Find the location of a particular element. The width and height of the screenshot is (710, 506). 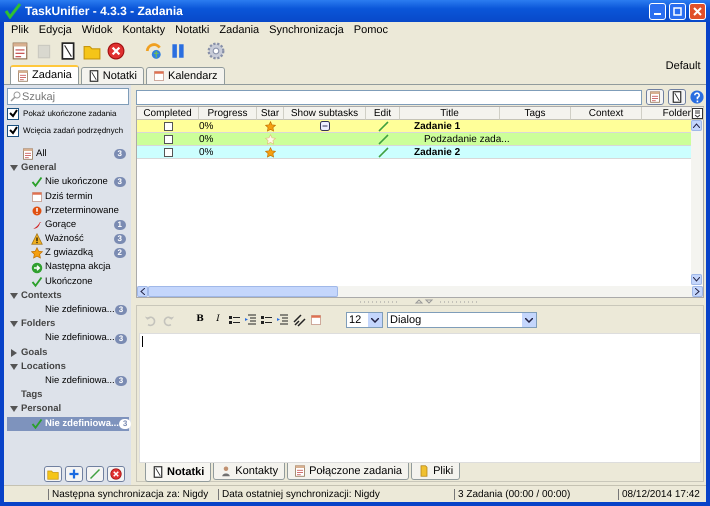

menu-item: Edycja is located at coordinates (55, 30).